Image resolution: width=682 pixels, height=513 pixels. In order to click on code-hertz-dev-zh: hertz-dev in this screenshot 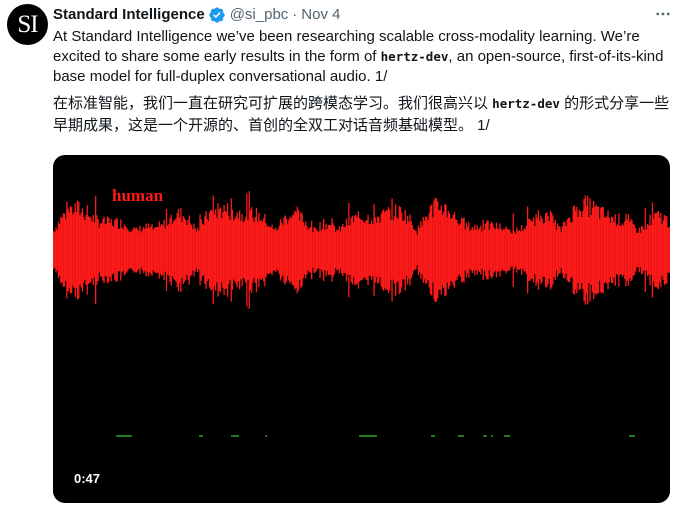, I will do `click(526, 103)`.